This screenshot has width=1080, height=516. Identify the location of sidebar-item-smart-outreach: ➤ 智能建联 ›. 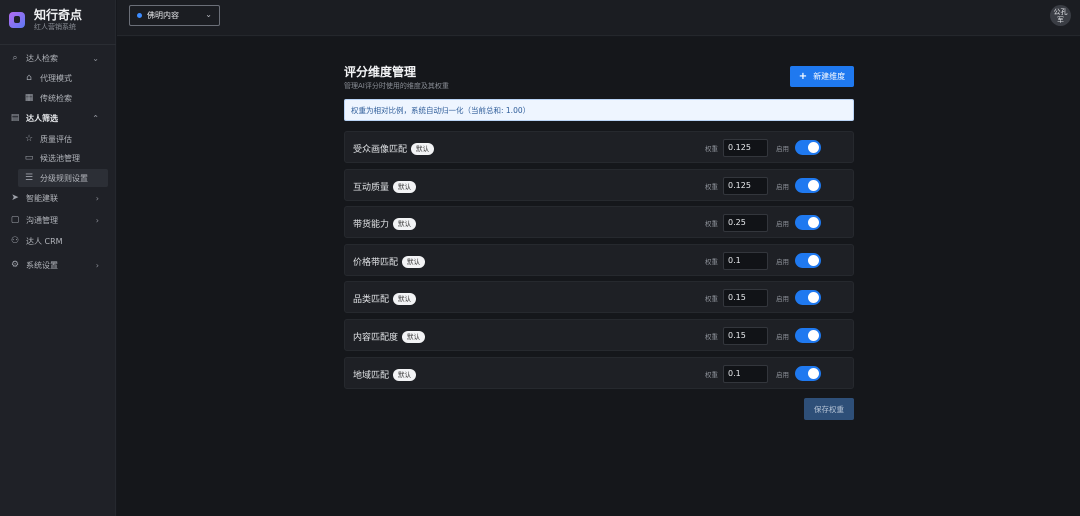
(58, 198).